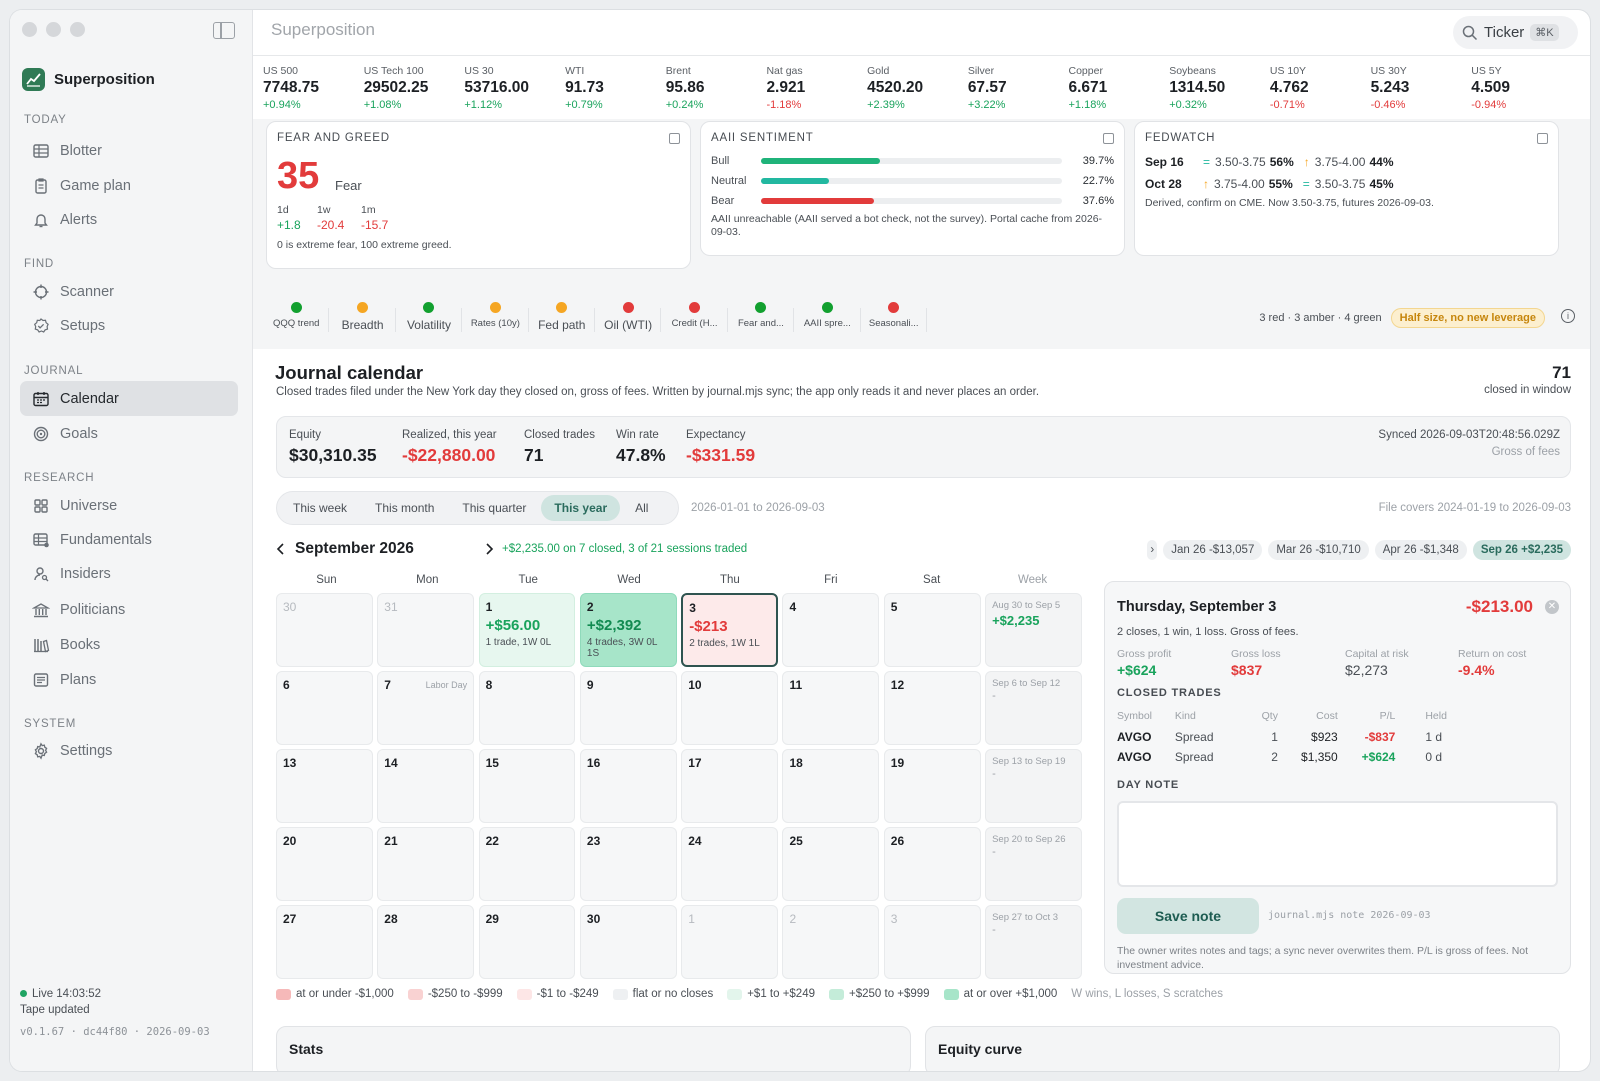 The height and width of the screenshot is (1081, 1600). I want to click on calendar-day: 11, so click(831, 708).